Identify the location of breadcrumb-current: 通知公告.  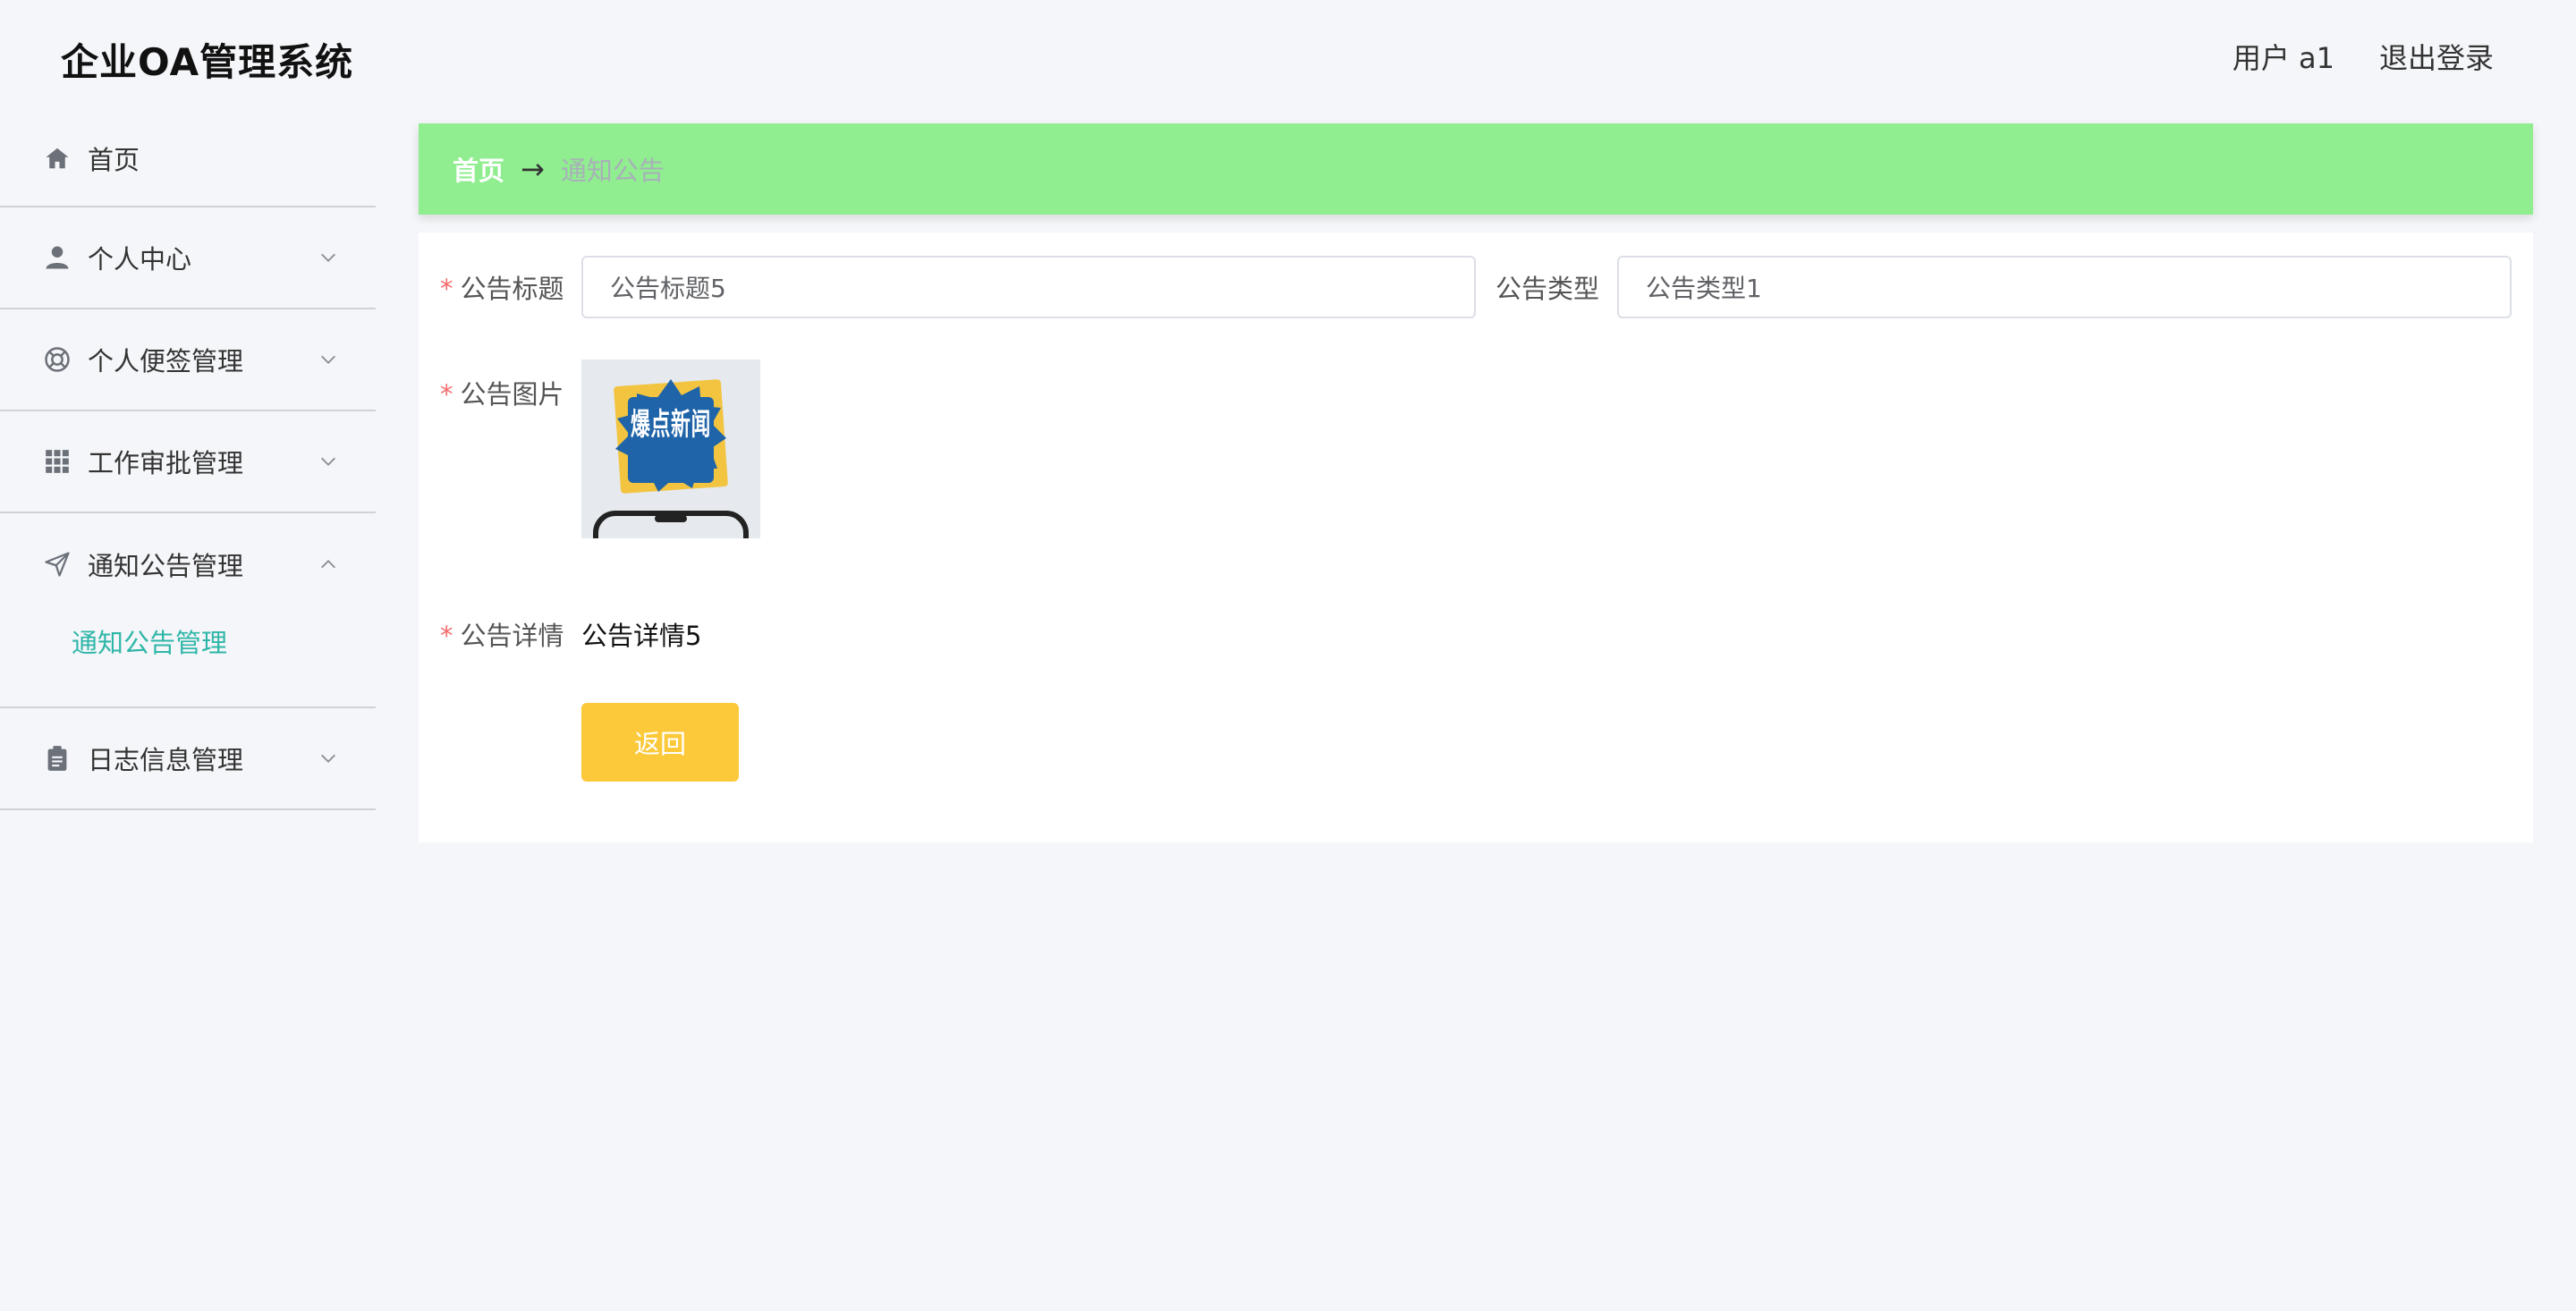
(612, 171).